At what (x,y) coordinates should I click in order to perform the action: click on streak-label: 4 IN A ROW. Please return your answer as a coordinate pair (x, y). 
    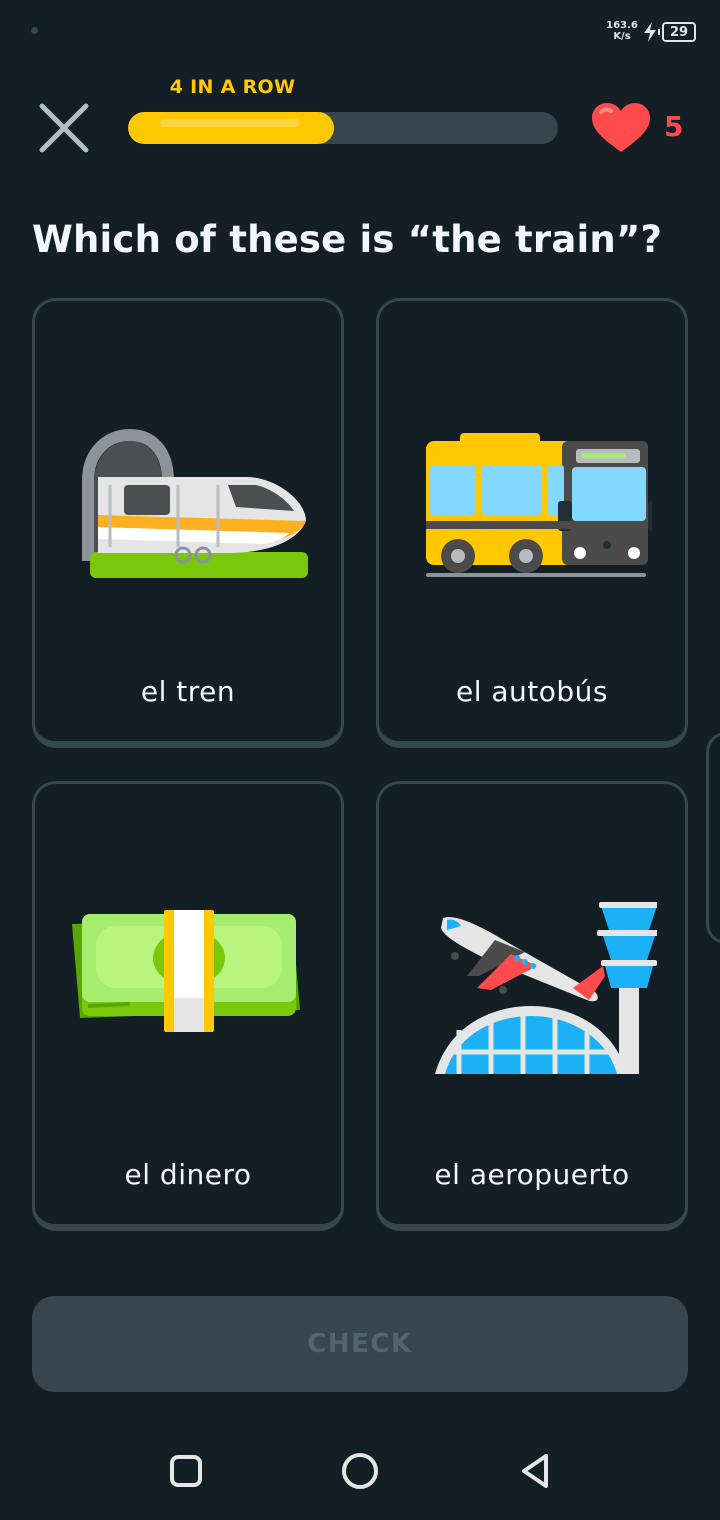
    Looking at the image, I should click on (232, 87).